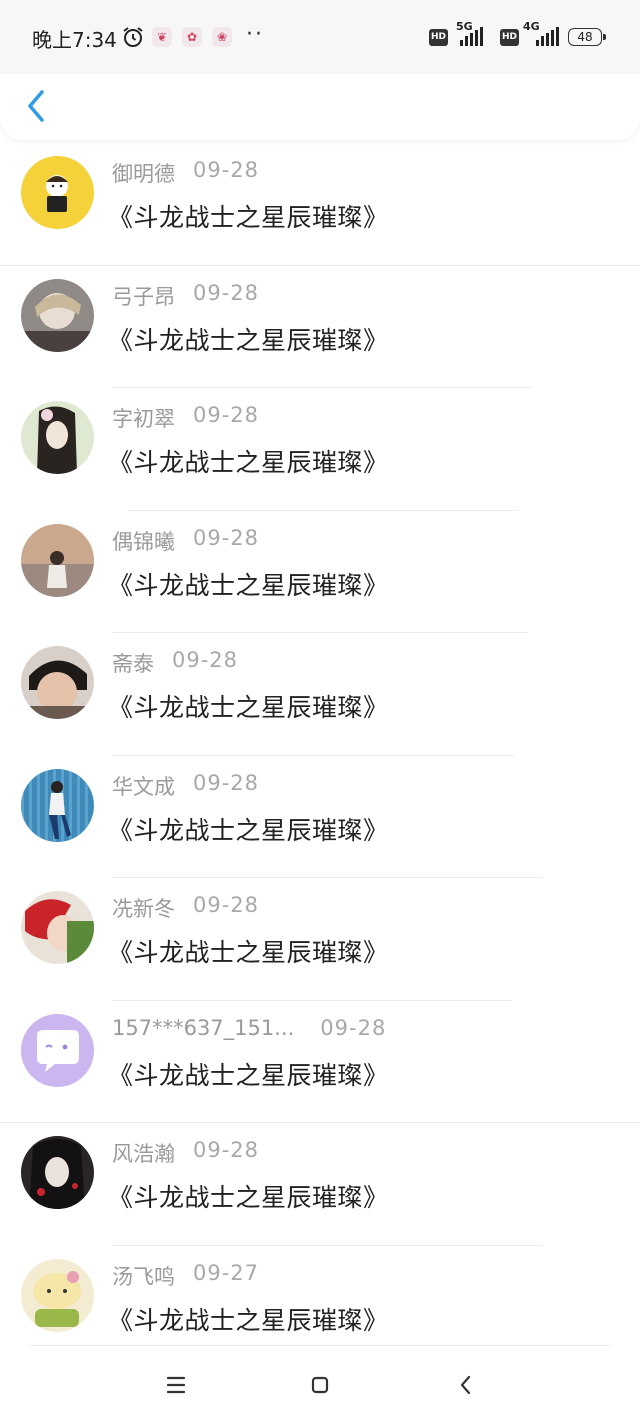 This screenshot has width=640, height=1422. I want to click on status-bar: 晚上7:34 ❦ ✿ ❀ ·· HD 5G HD 4G 48, so click(320, 37).